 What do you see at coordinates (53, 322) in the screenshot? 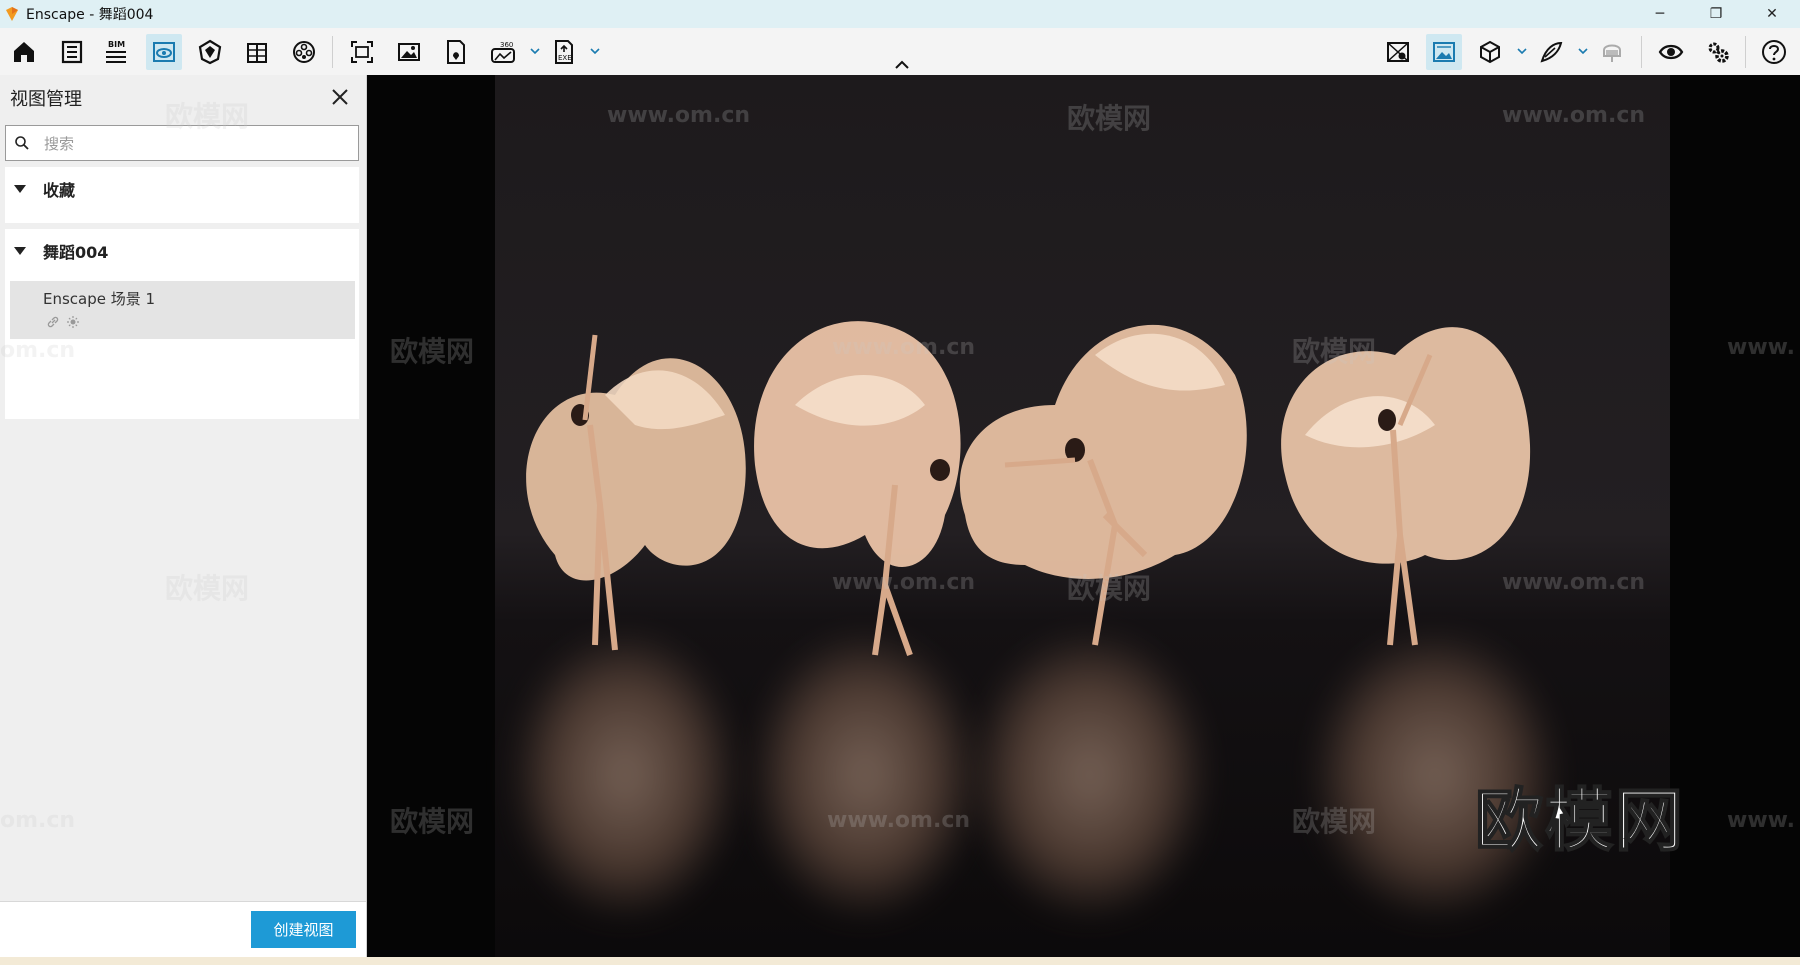
I see `link-icon` at bounding box center [53, 322].